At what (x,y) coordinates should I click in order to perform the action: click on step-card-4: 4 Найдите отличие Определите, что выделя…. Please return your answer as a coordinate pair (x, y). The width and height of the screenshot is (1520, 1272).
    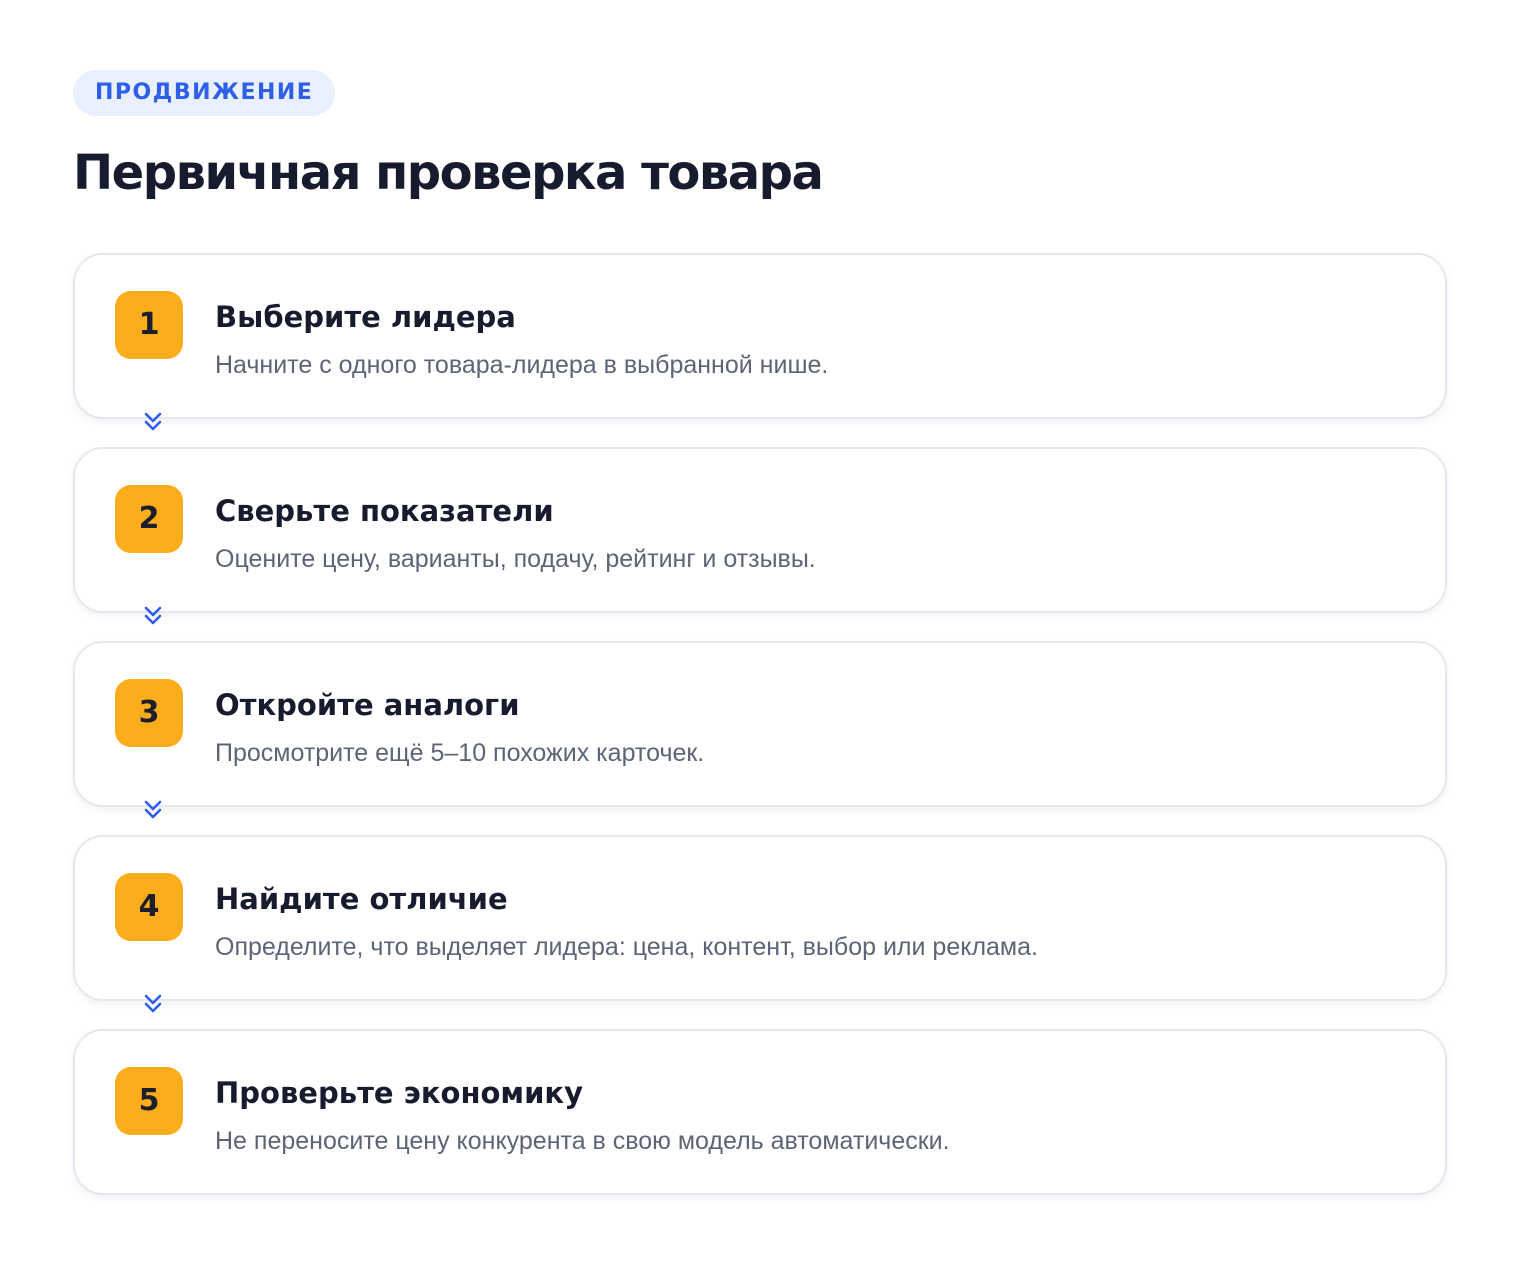
    Looking at the image, I should click on (760, 924).